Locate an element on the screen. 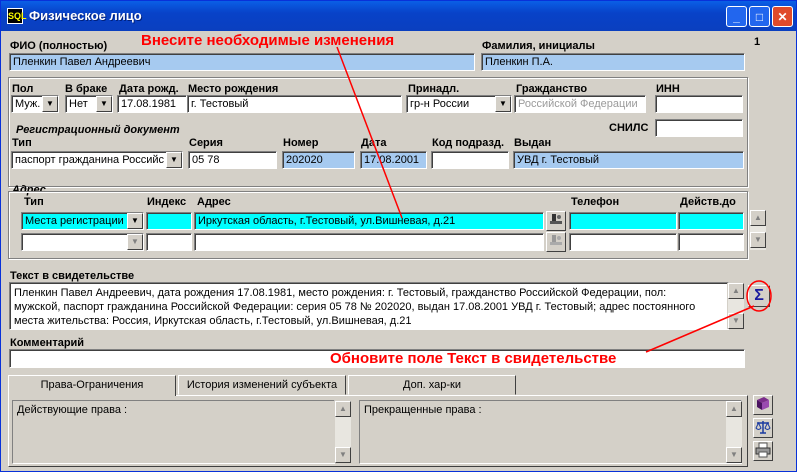 Image resolution: width=797 pixels, height=472 pixels. birthplace-field: г. Тестовый is located at coordinates (294, 104).